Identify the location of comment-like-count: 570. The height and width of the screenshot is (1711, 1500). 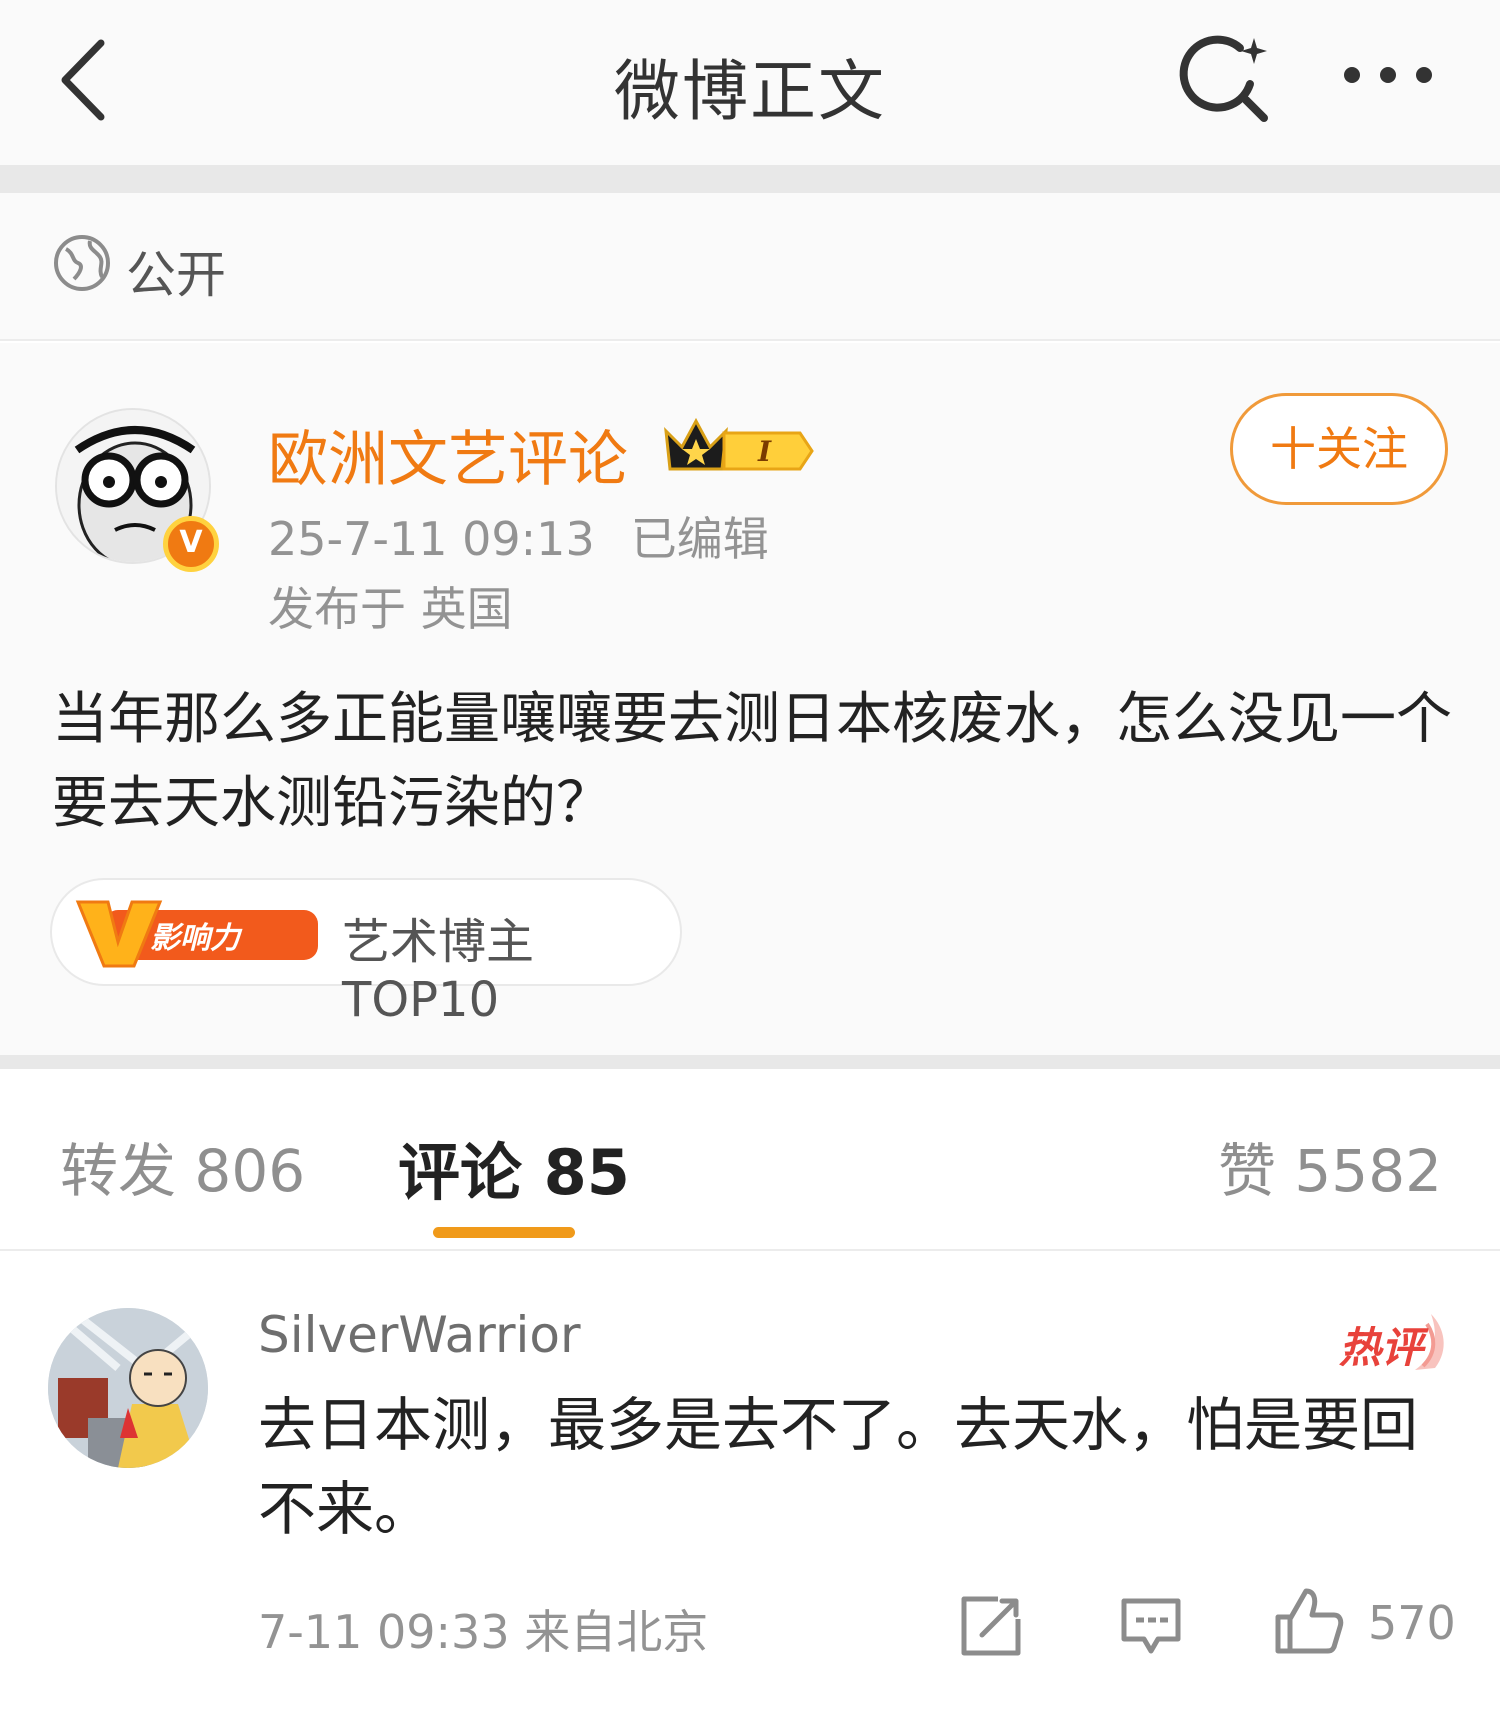
(1412, 1623).